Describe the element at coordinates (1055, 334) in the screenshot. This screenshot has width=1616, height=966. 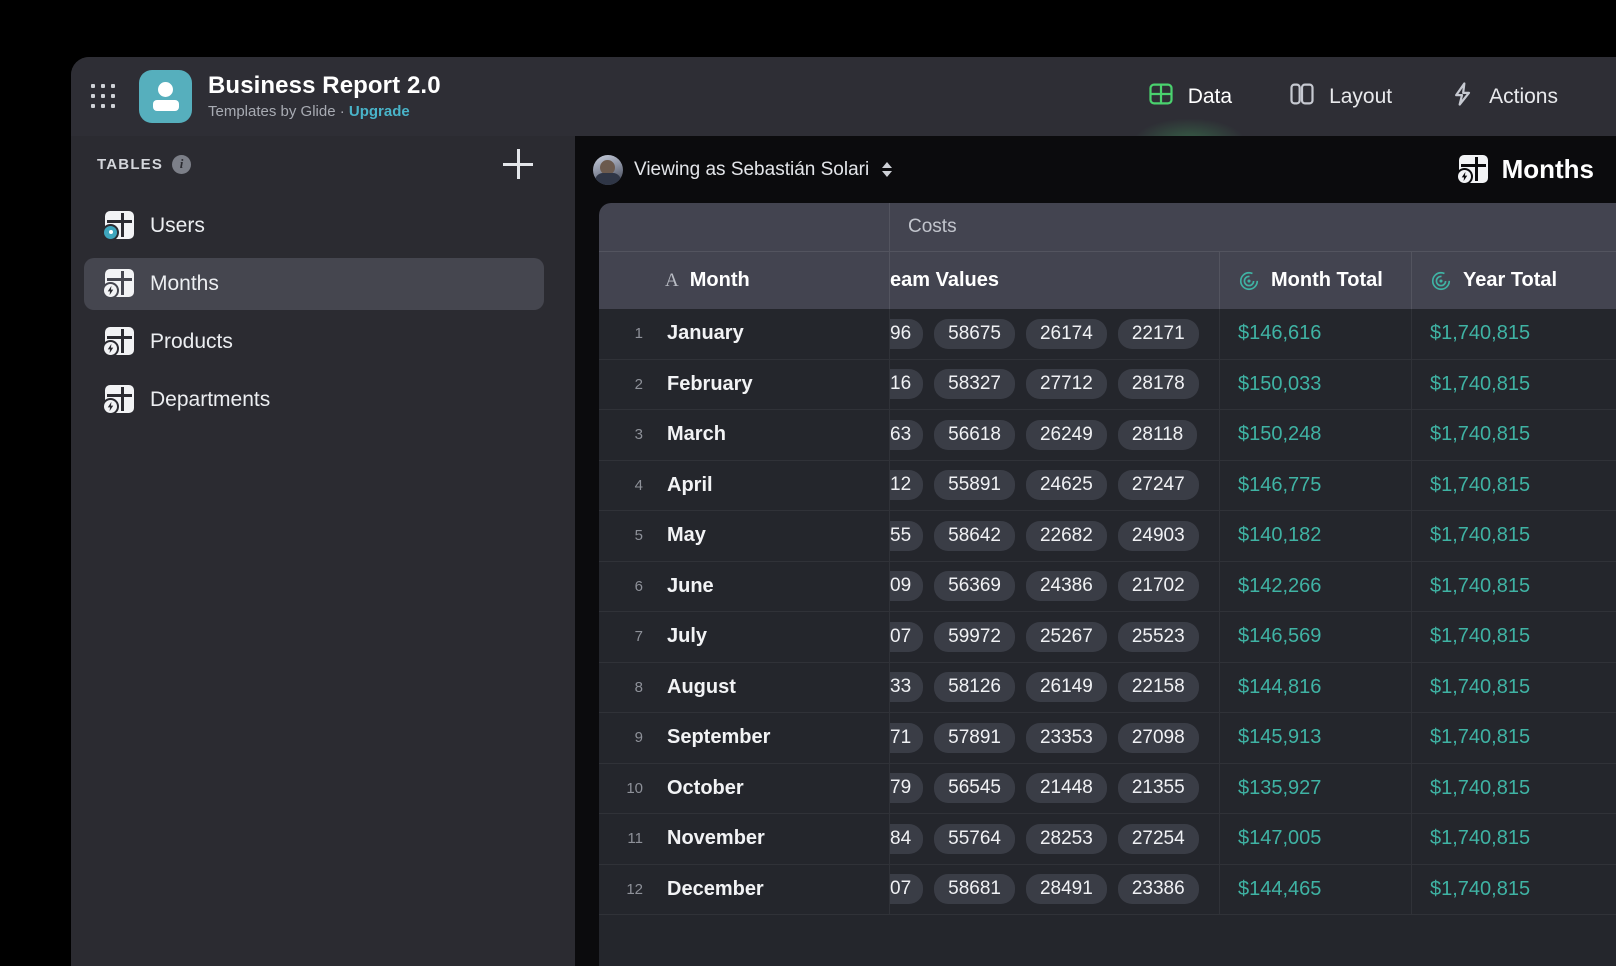
I see `cell-team-values: 96 58675 26174 22171` at that location.